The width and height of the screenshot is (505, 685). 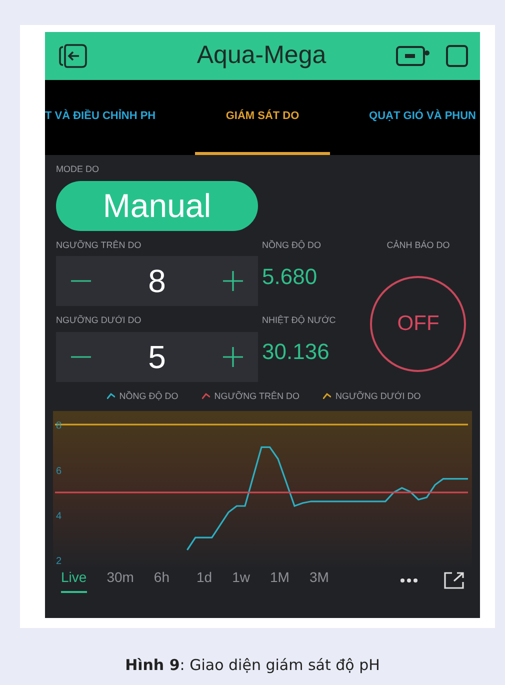 I want to click on time-range-tab: Live, so click(x=74, y=580).